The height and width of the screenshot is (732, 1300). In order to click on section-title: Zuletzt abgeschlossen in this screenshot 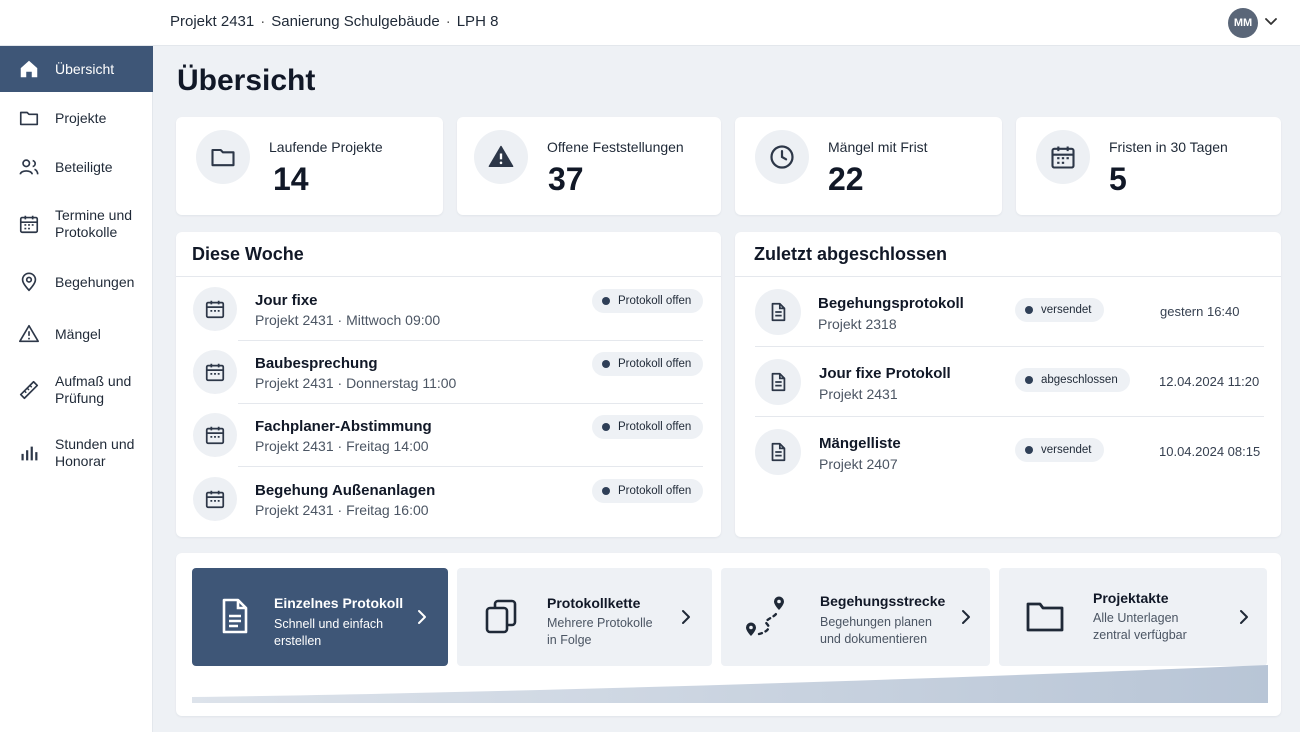, I will do `click(851, 254)`.